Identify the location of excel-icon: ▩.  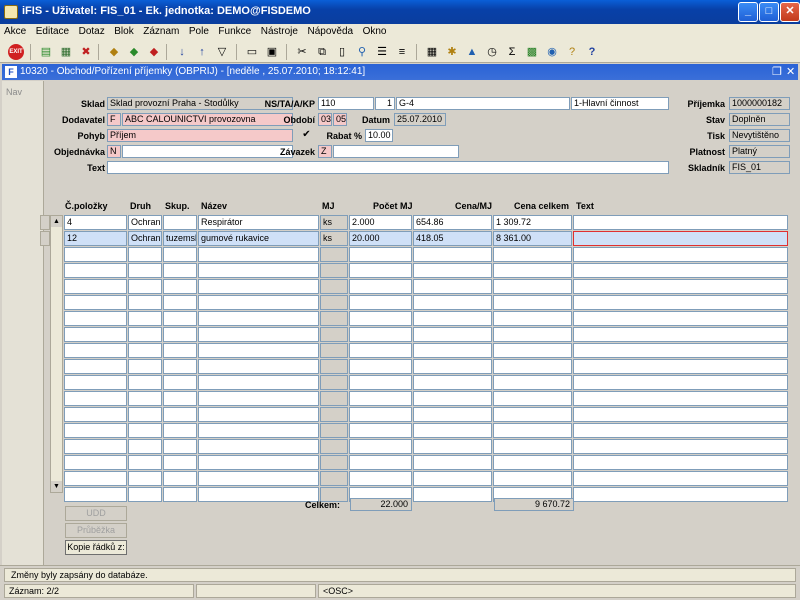
(532, 52).